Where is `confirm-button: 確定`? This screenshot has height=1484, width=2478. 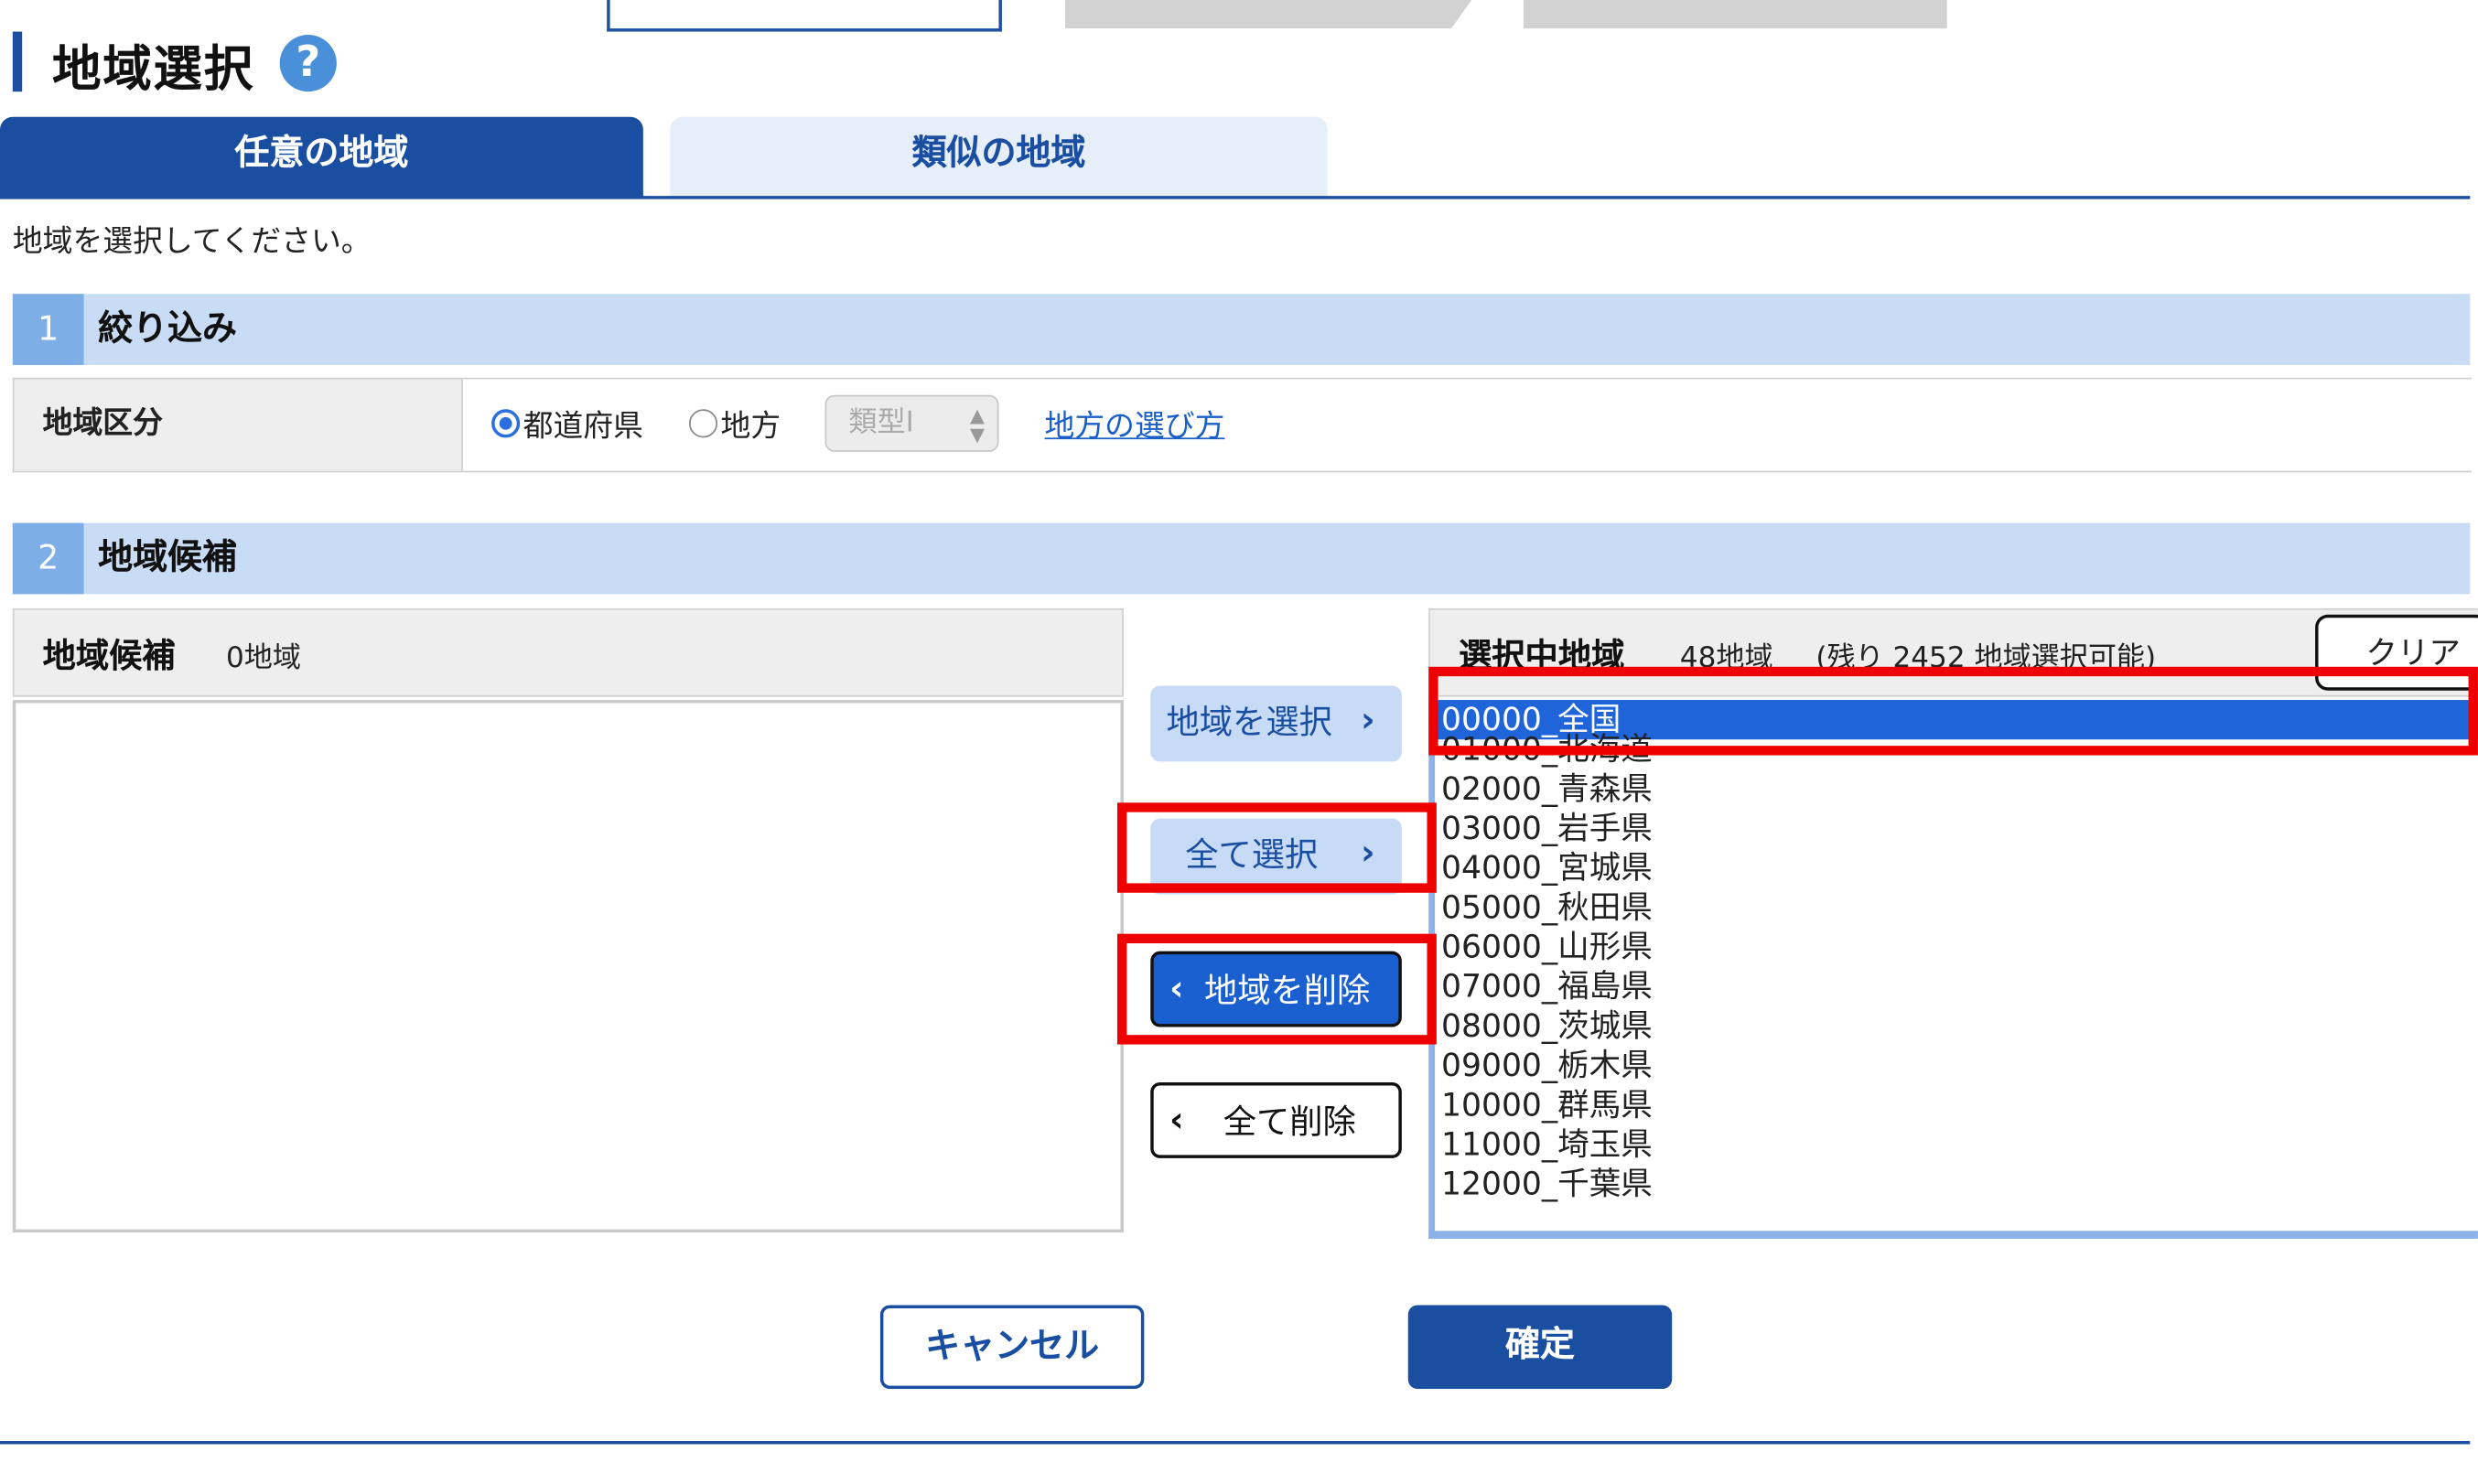
confirm-button: 確定 is located at coordinates (1540, 1347).